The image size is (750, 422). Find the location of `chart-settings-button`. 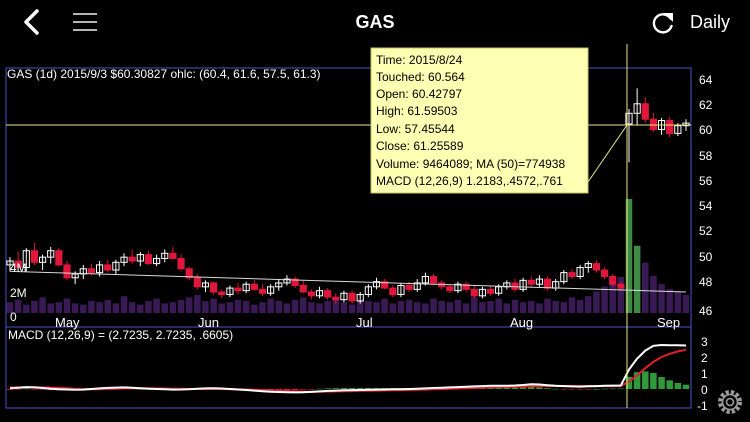

chart-settings-button is located at coordinates (730, 402).